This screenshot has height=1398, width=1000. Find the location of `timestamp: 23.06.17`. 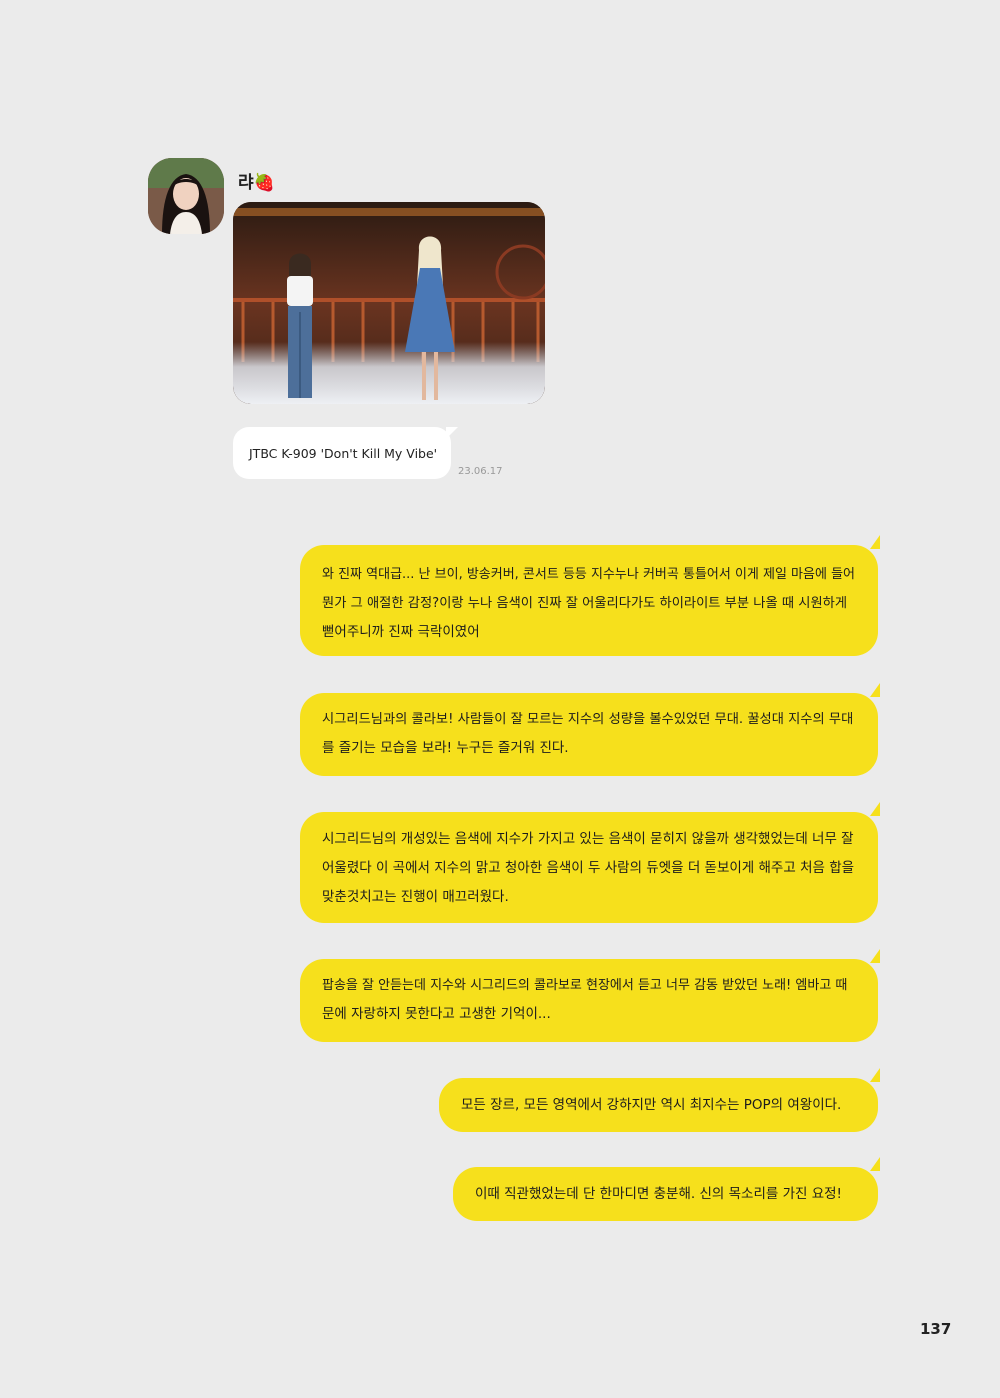

timestamp: 23.06.17 is located at coordinates (480, 471).